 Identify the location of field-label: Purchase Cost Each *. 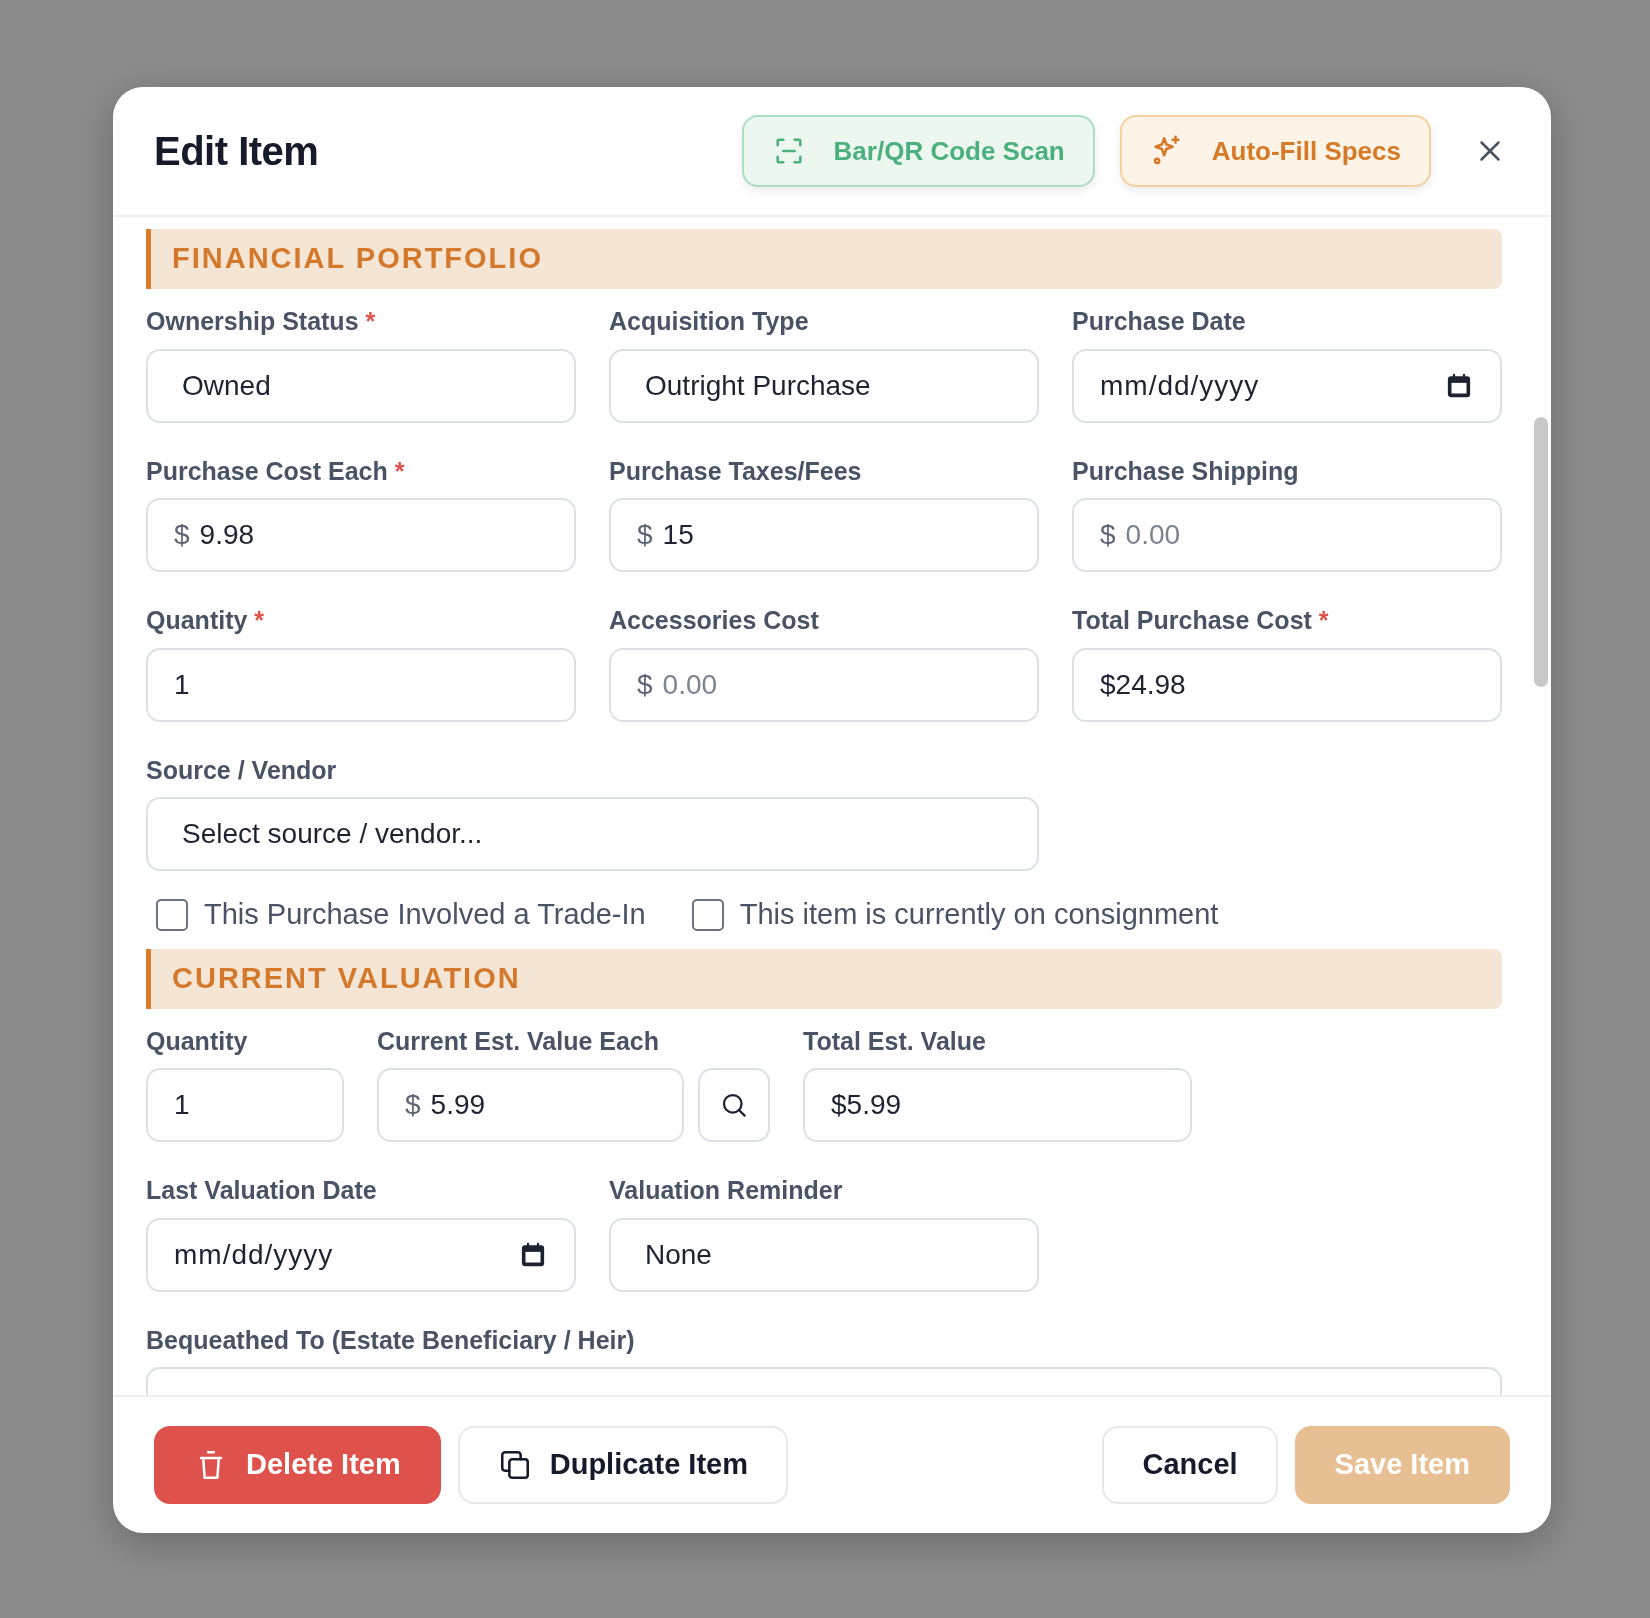
(275, 471).